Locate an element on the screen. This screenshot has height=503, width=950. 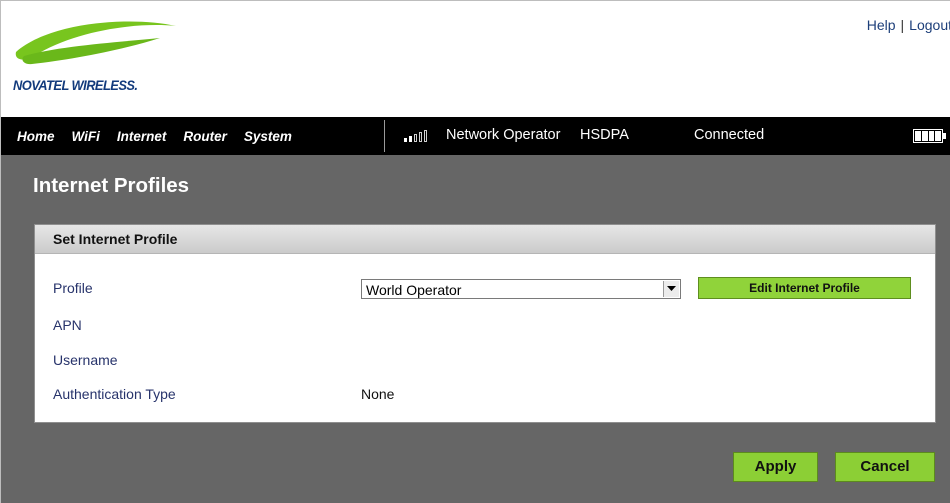
apn-label: APN is located at coordinates (67, 325).